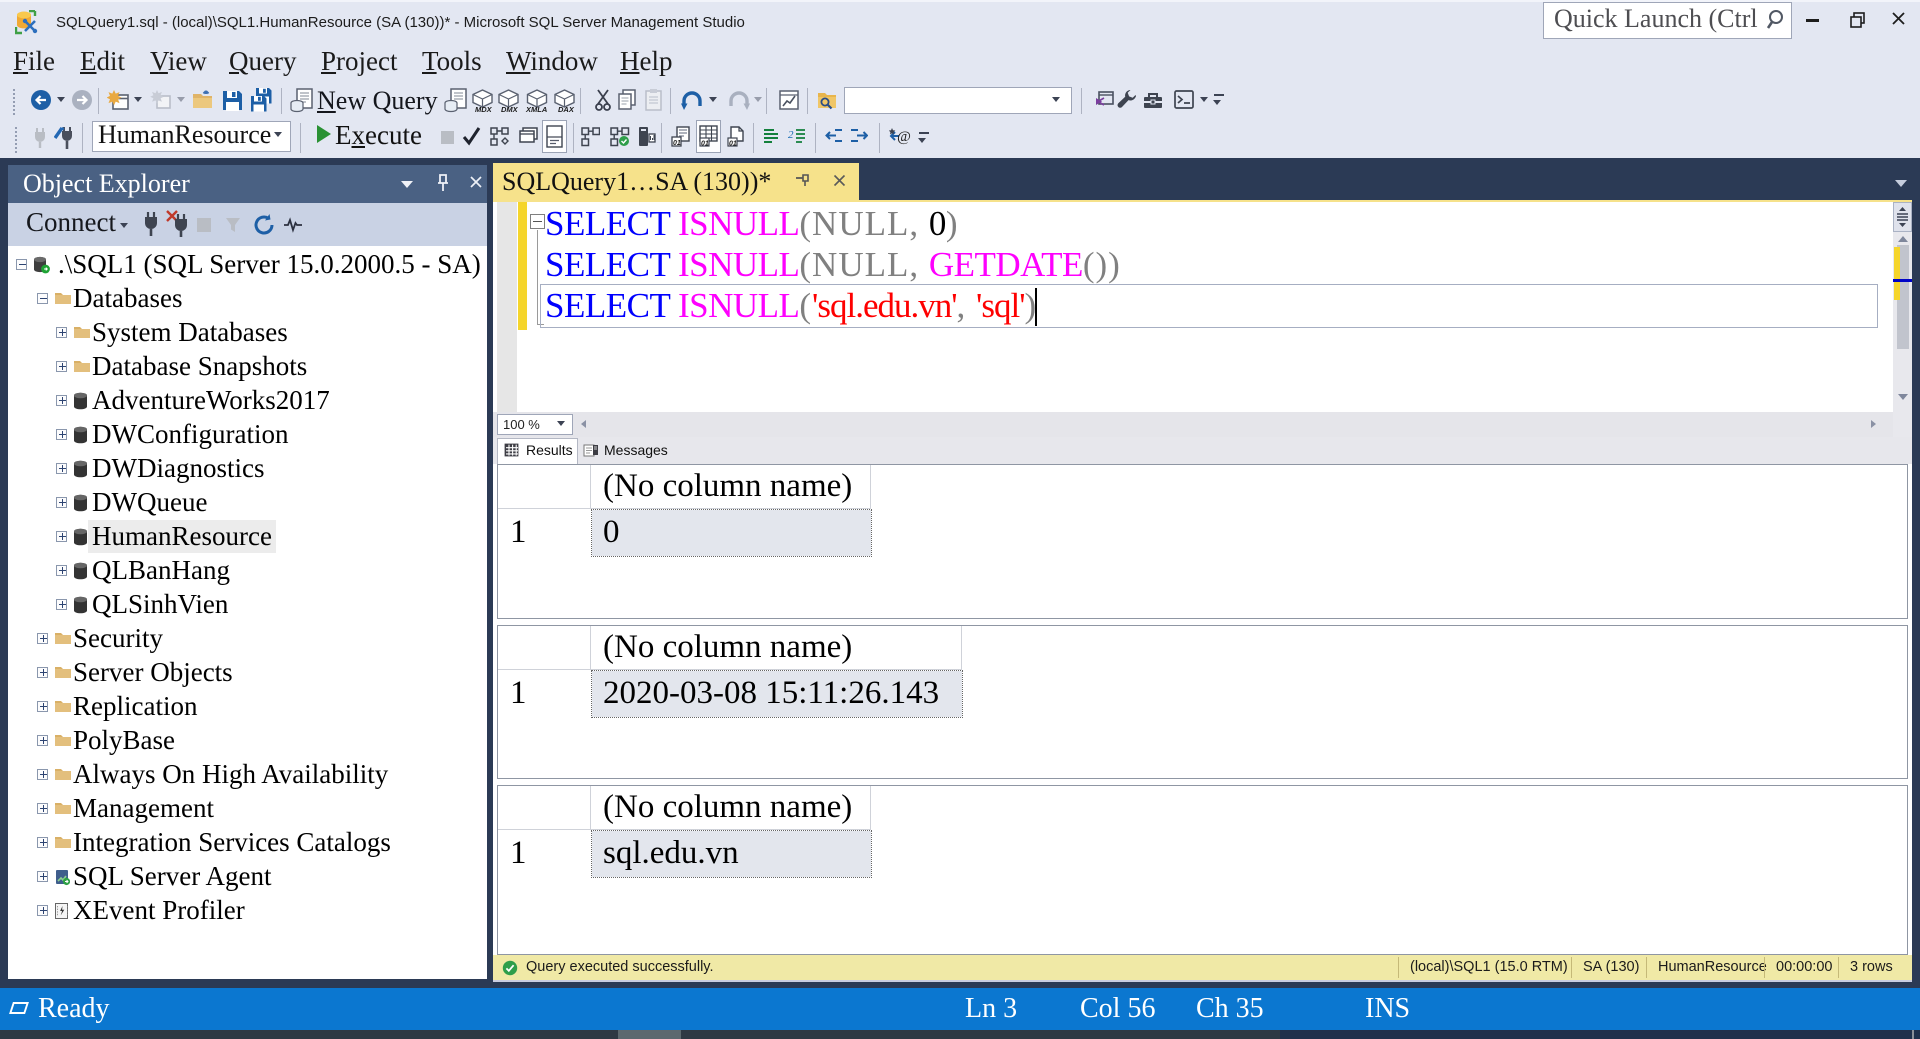  Describe the element at coordinates (484, 109) in the screenshot. I see `svg-text: MDX` at that location.